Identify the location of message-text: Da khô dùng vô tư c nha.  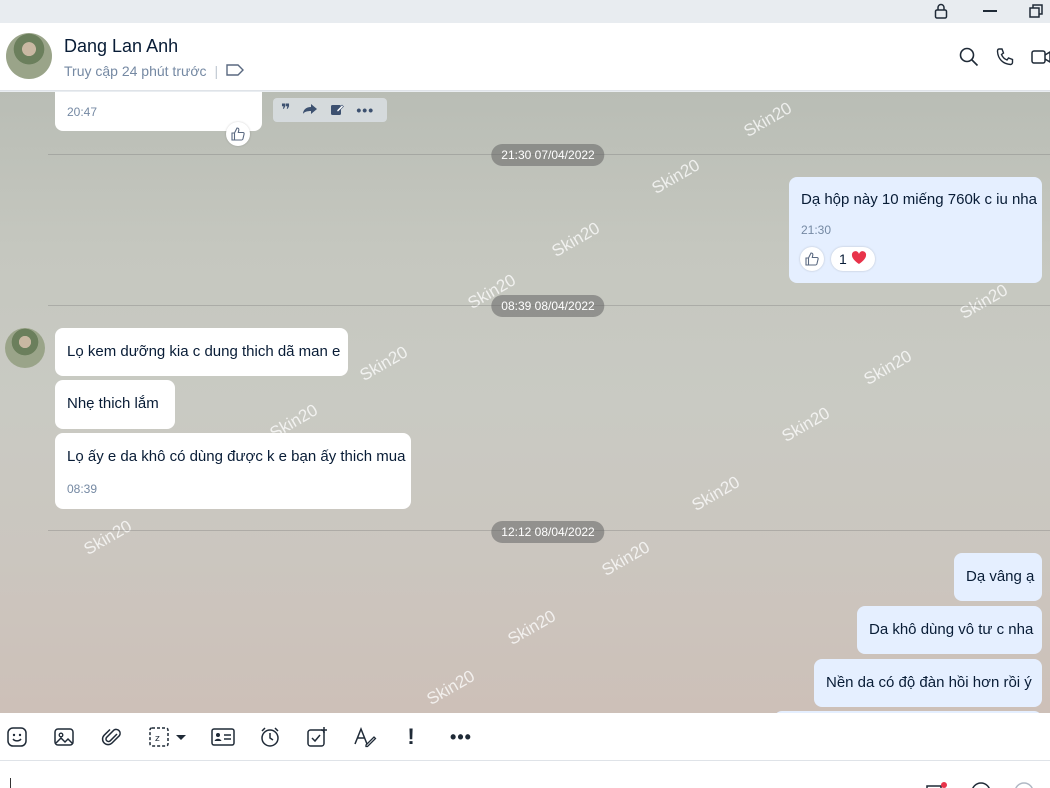
(951, 629).